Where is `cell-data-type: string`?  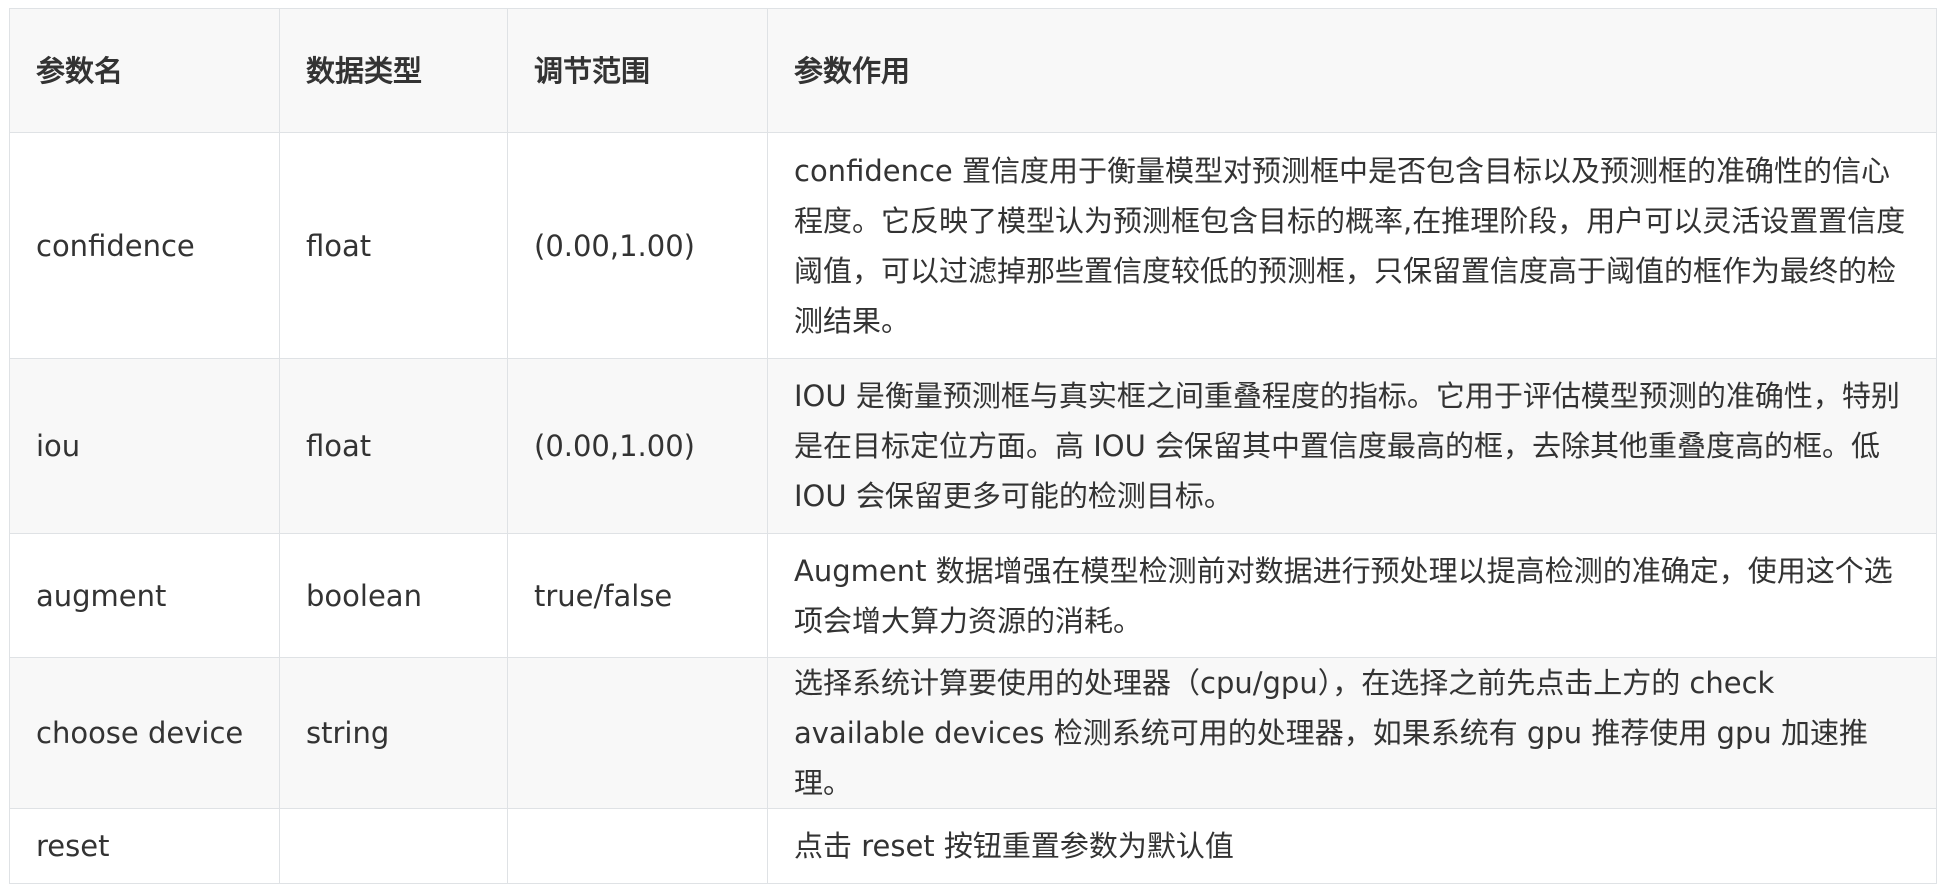
cell-data-type: string is located at coordinates (393, 733).